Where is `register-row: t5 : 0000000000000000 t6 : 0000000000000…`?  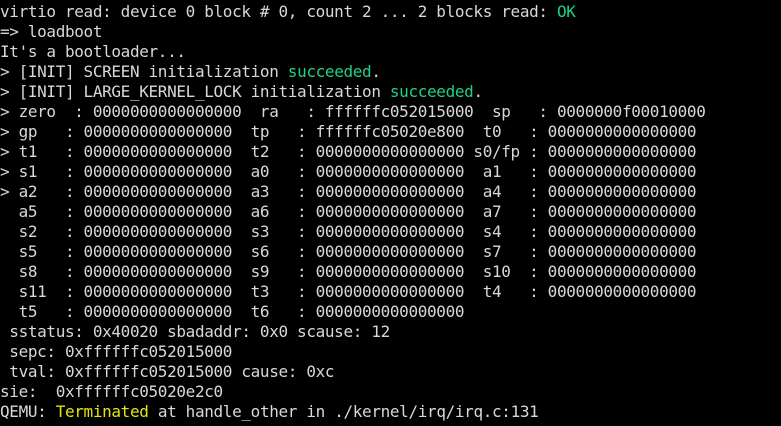 register-row: t5 : 0000000000000000 t6 : 0000000000000… is located at coordinates (232, 311).